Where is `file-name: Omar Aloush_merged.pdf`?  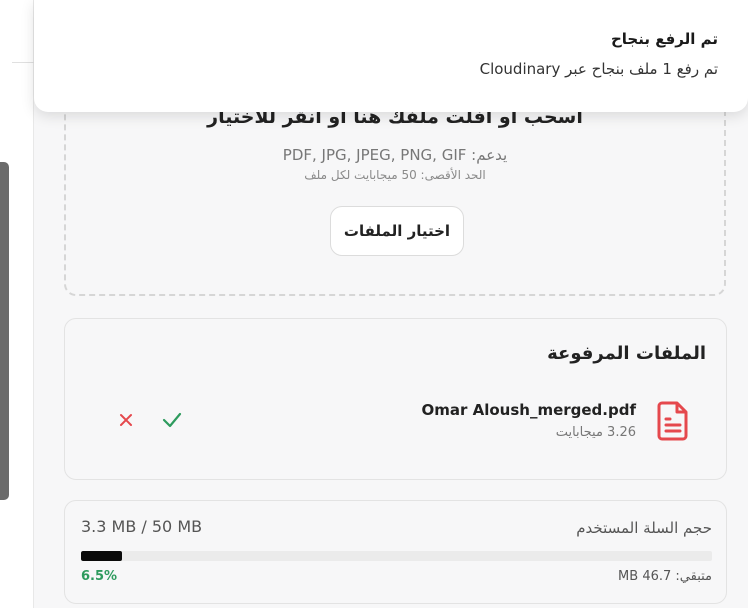
file-name: Omar Aloush_merged.pdf is located at coordinates (528, 410).